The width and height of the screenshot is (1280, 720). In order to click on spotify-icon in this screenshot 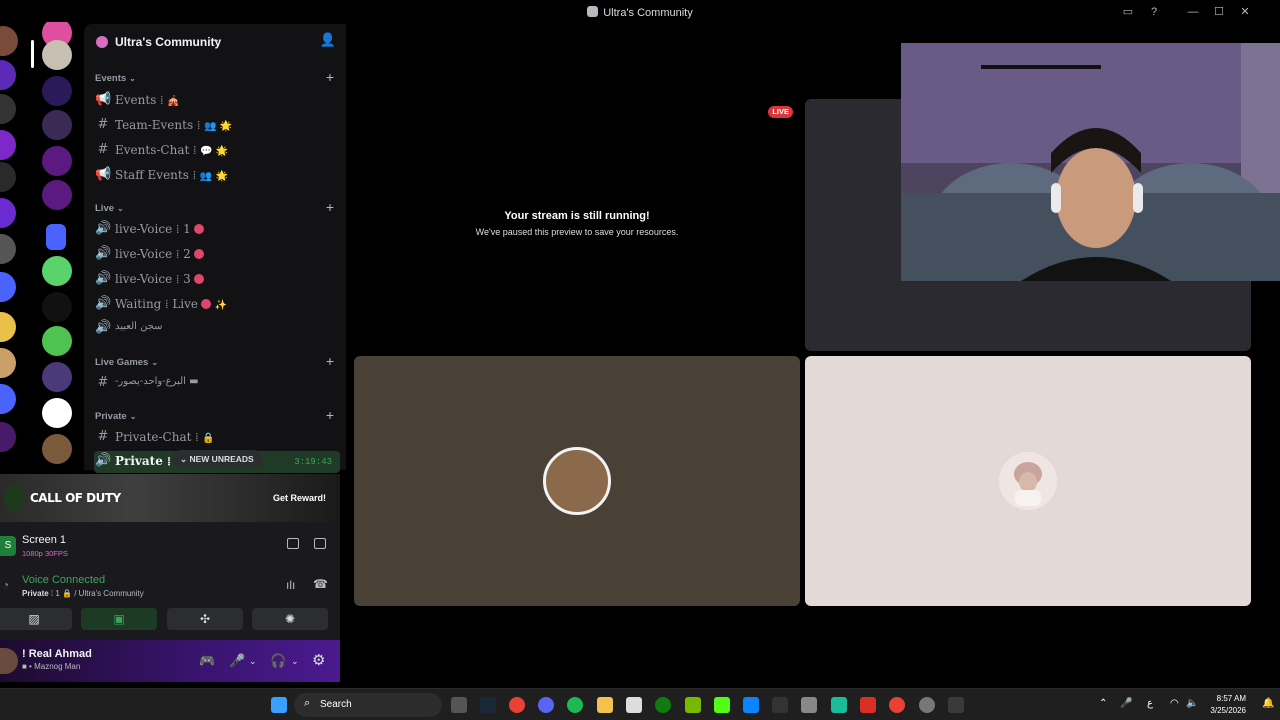, I will do `click(575, 705)`.